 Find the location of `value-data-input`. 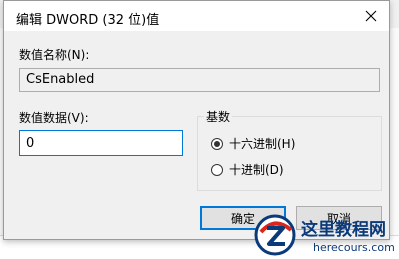

value-data-input is located at coordinates (101, 143).